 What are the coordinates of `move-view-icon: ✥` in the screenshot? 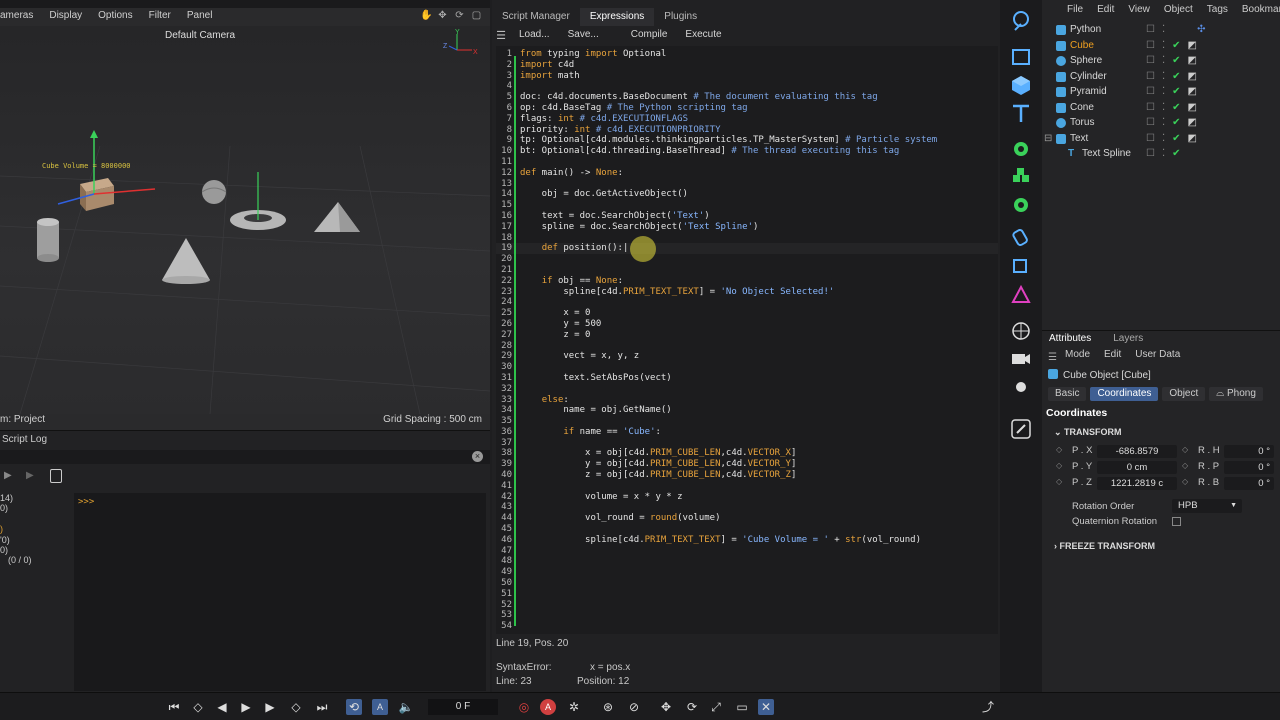 It's located at (442, 15).